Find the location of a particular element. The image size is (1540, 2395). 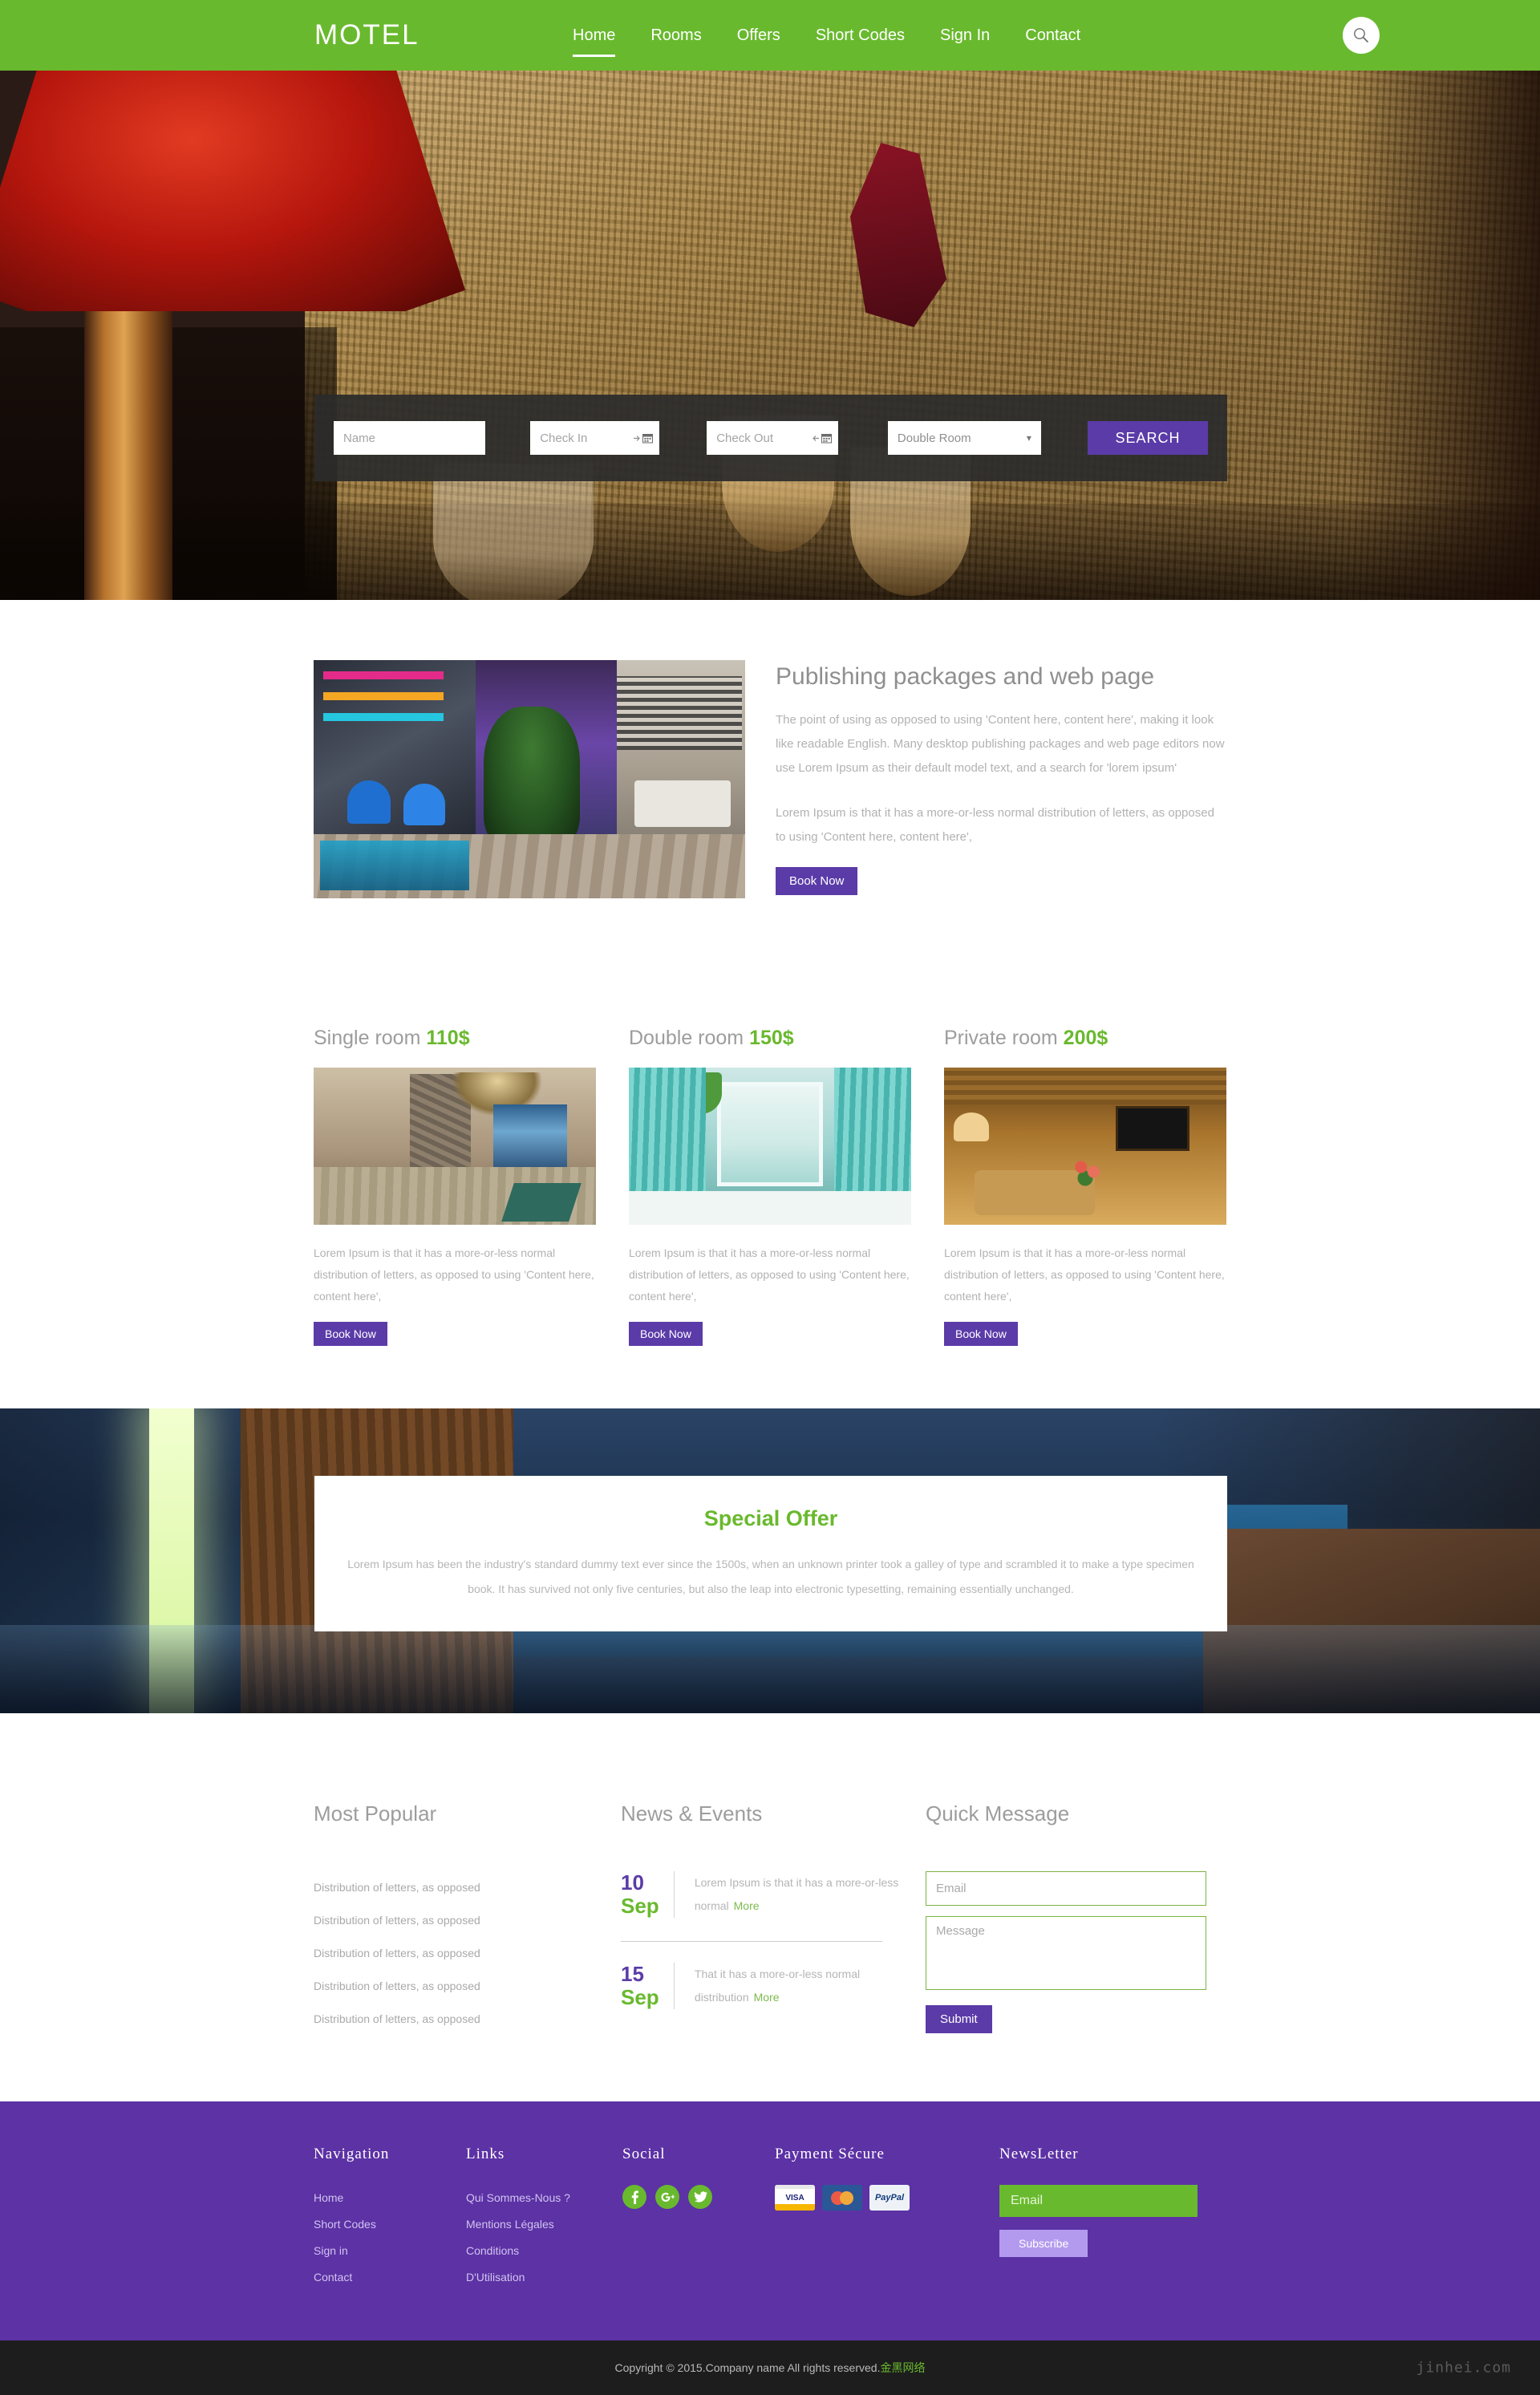

search-button: SEARCH is located at coordinates (1147, 438).